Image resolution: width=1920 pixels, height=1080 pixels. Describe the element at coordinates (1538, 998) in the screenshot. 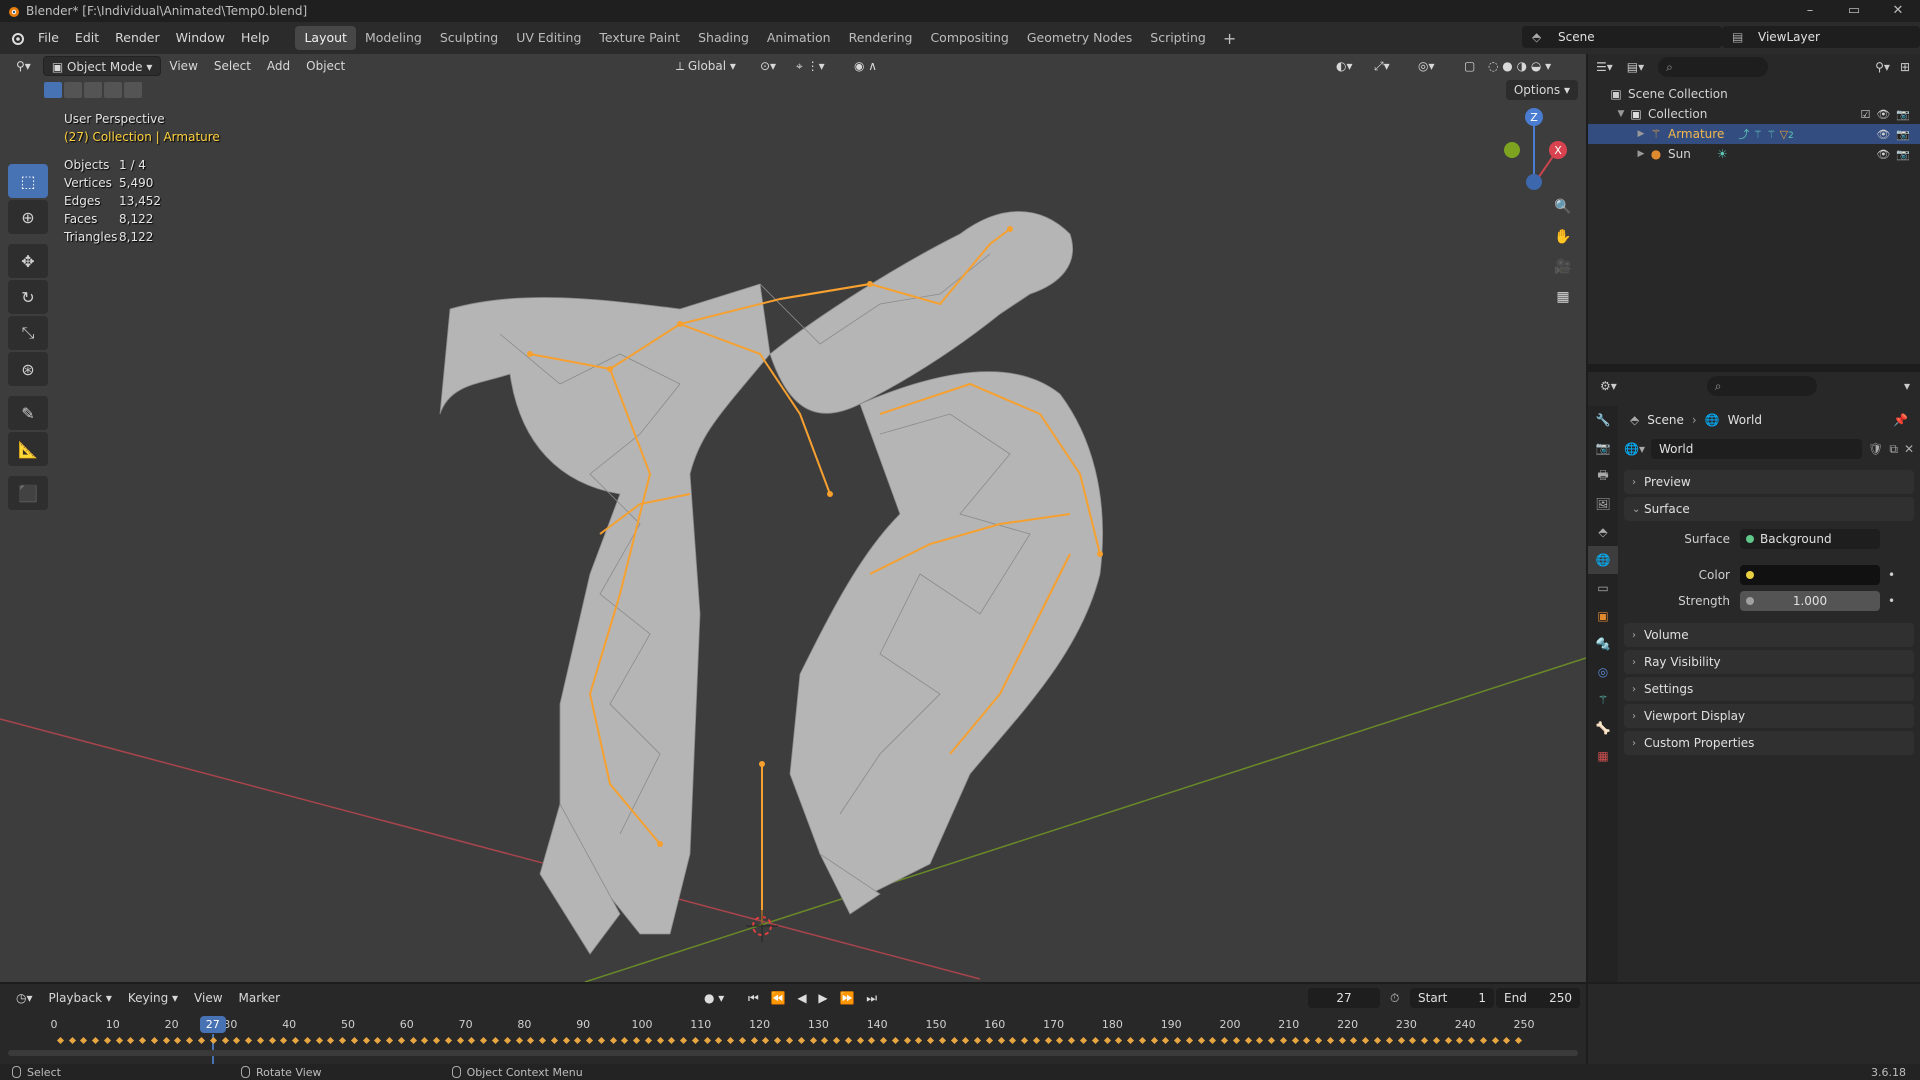

I see `end-frame-field: End 250` at that location.